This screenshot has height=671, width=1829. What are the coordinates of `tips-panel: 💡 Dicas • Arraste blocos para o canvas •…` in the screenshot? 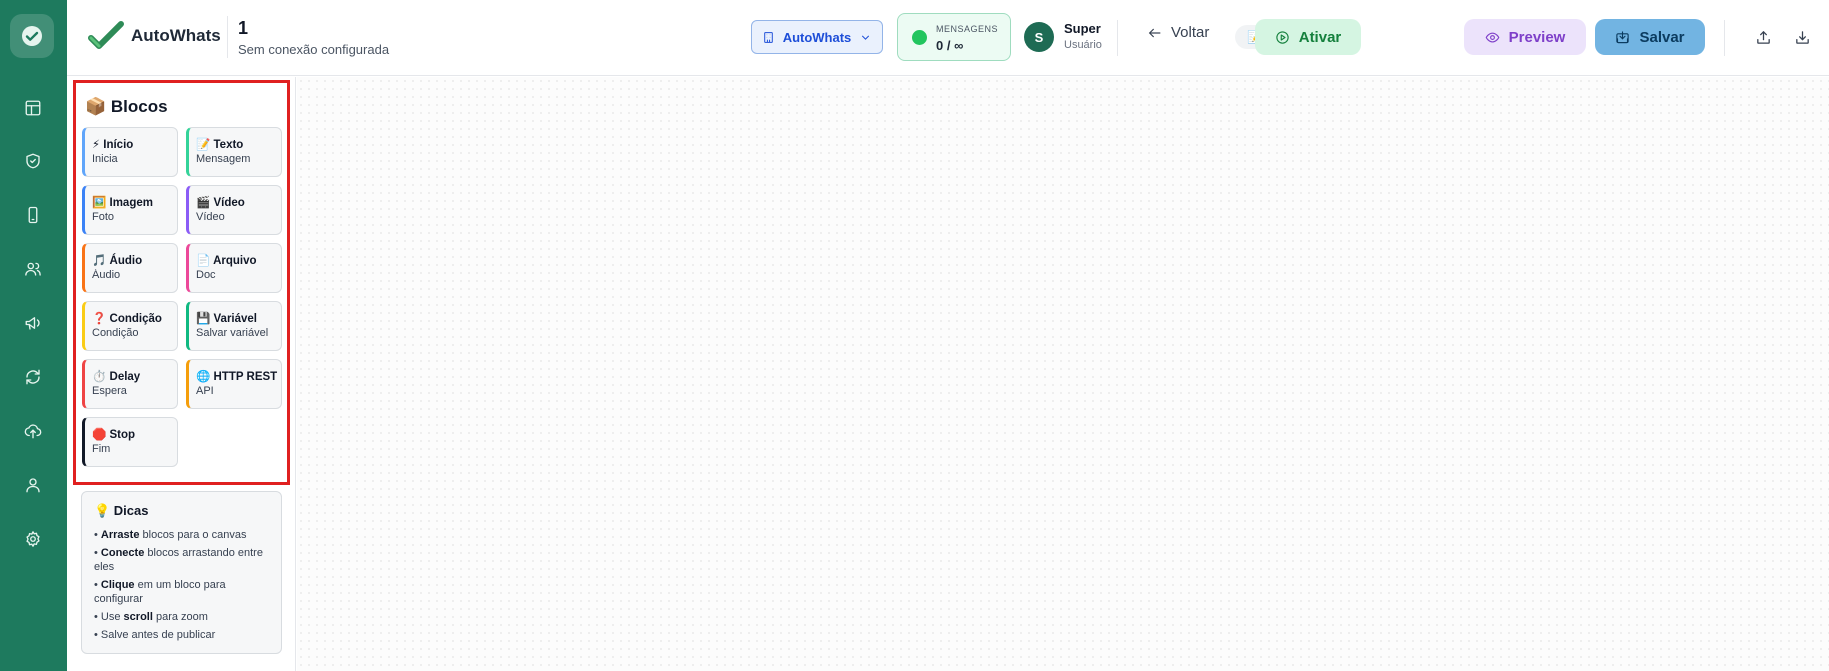 It's located at (181, 572).